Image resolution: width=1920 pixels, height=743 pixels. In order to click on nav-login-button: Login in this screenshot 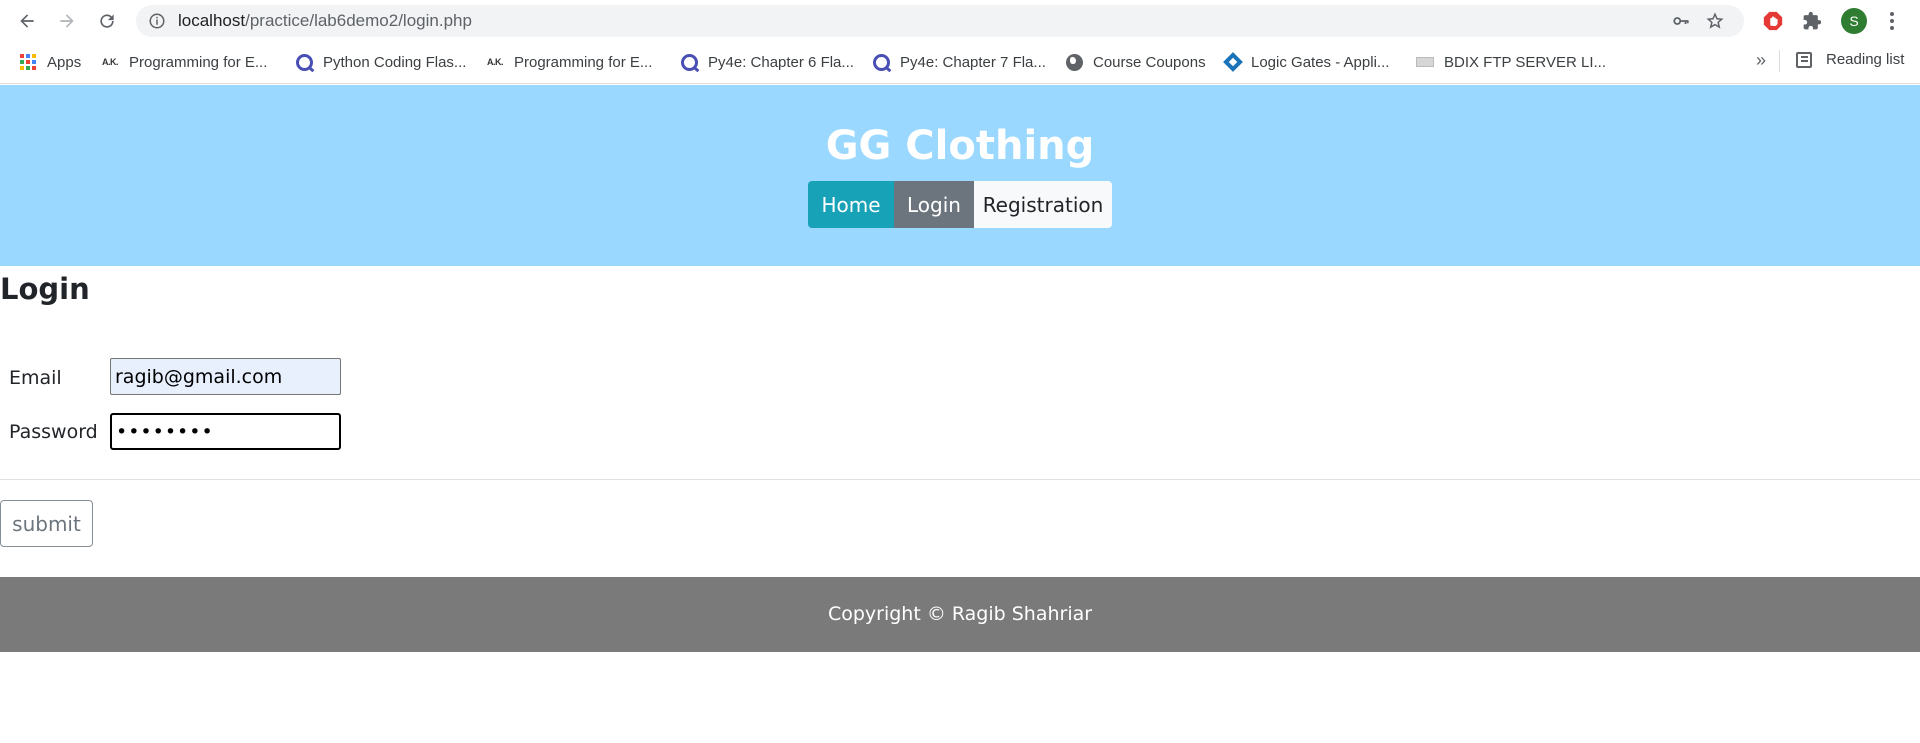, I will do `click(934, 204)`.